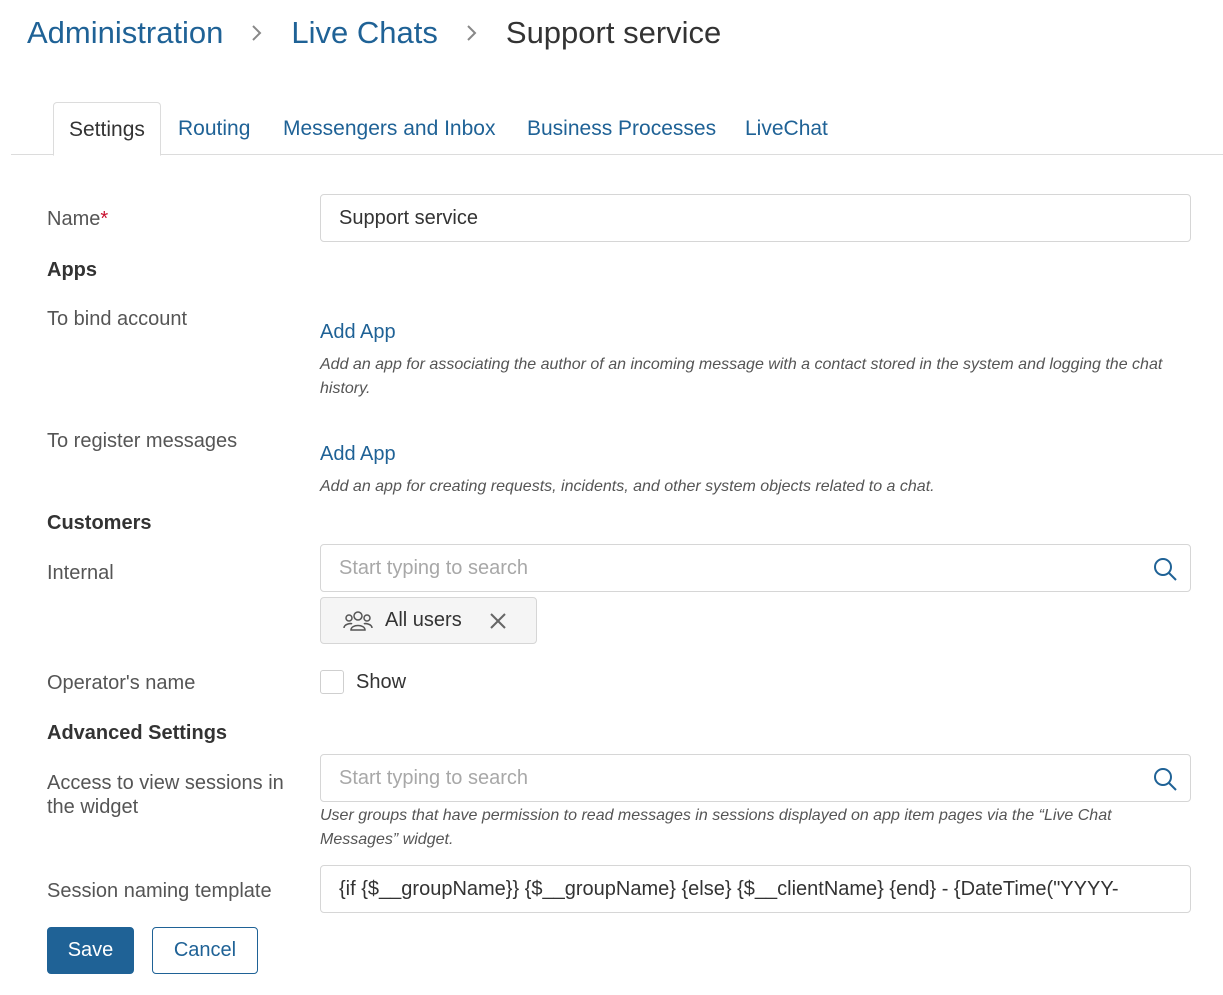 The image size is (1223, 995). I want to click on session-naming-template-label: Session naming template, so click(159, 891).